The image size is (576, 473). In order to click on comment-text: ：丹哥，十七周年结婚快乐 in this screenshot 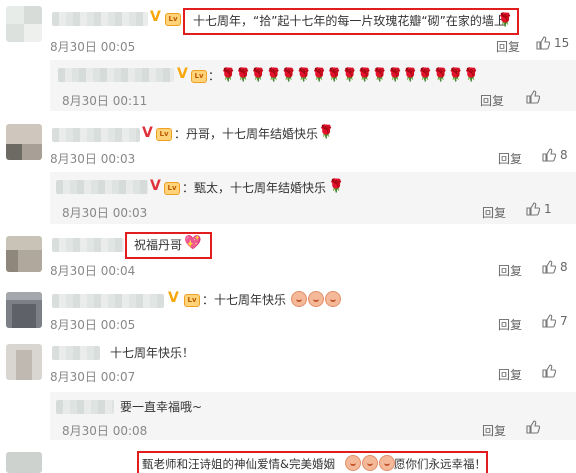, I will do `click(246, 134)`.